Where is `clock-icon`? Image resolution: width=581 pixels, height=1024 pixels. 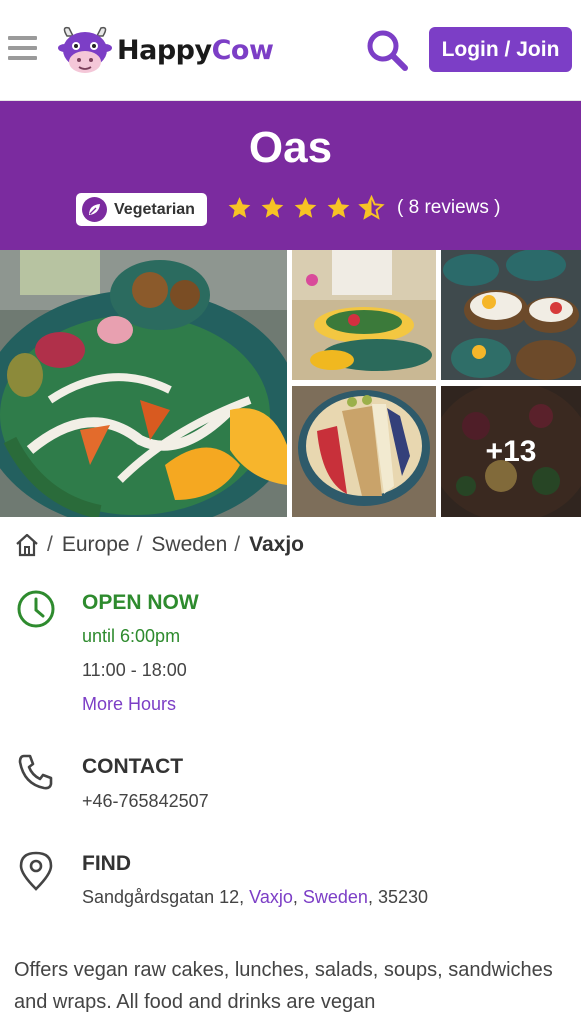
clock-icon is located at coordinates (36, 611).